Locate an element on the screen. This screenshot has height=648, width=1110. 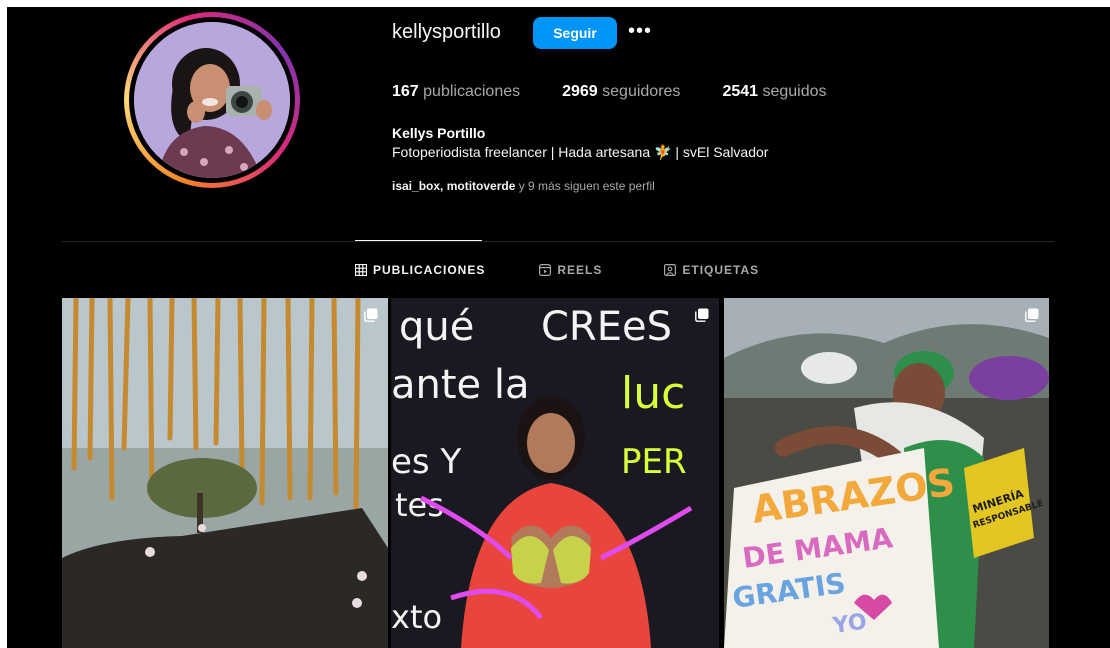
following-count-value: 2541 is located at coordinates (740, 91).